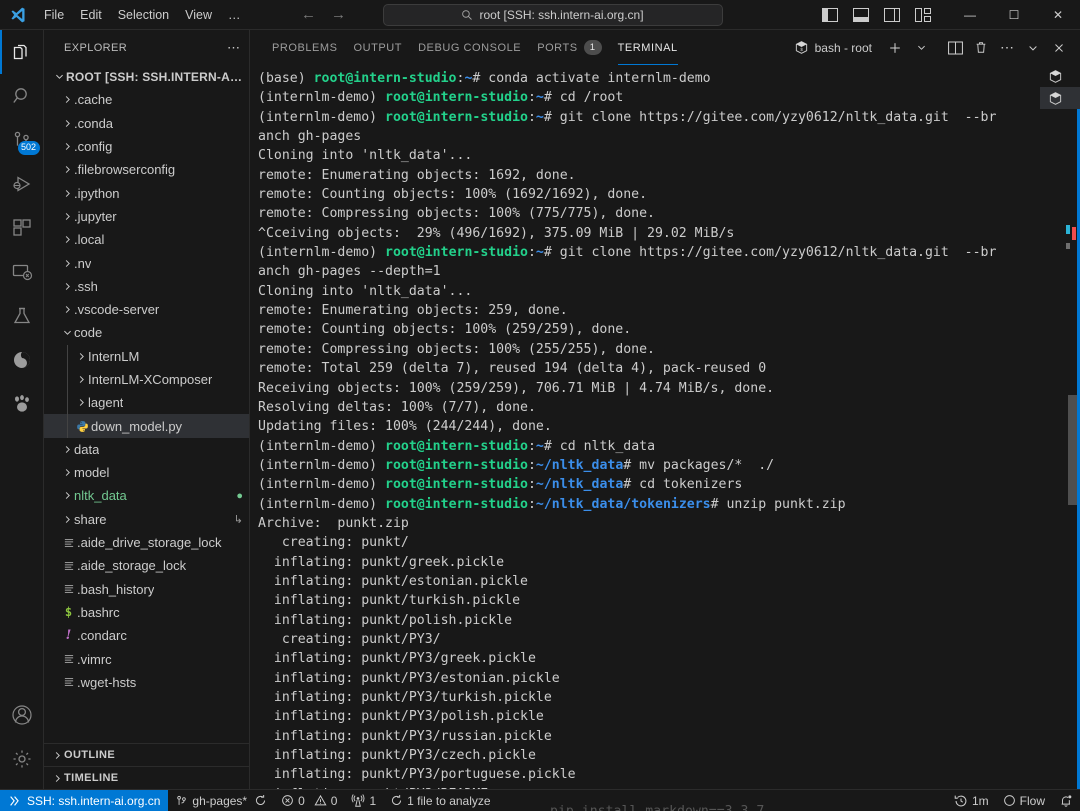  Describe the element at coordinates (1058, 15) in the screenshot. I see `window-close-button: ✕` at that location.